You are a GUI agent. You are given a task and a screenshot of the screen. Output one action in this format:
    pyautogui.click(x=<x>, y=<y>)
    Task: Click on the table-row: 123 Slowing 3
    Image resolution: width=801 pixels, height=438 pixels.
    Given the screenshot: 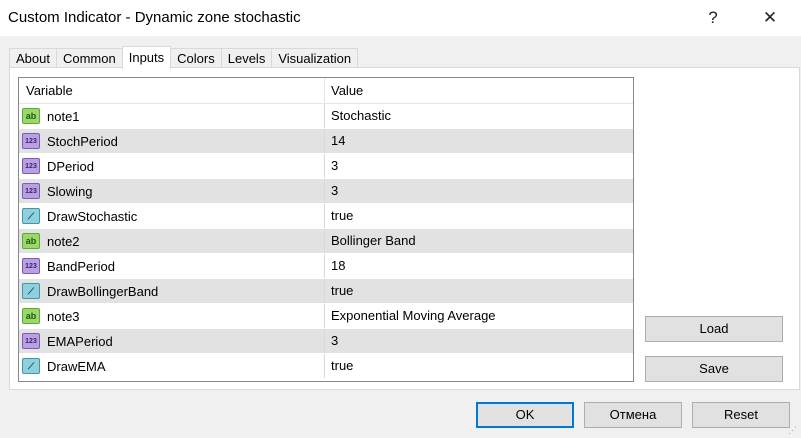 What is the action you would take?
    pyautogui.click(x=326, y=191)
    